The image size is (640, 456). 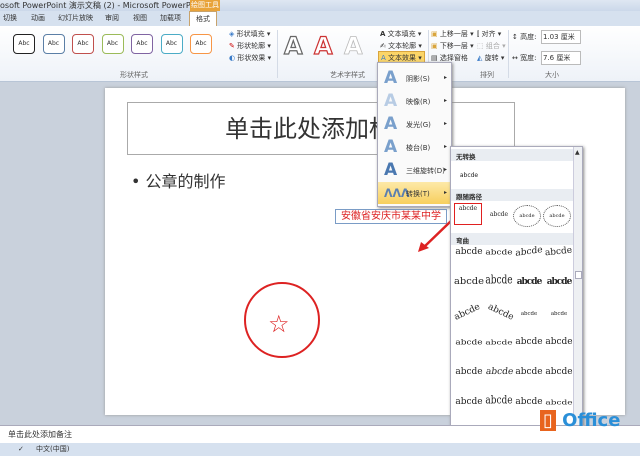 I want to click on send-backward-icon: ▣, so click(x=434, y=46).